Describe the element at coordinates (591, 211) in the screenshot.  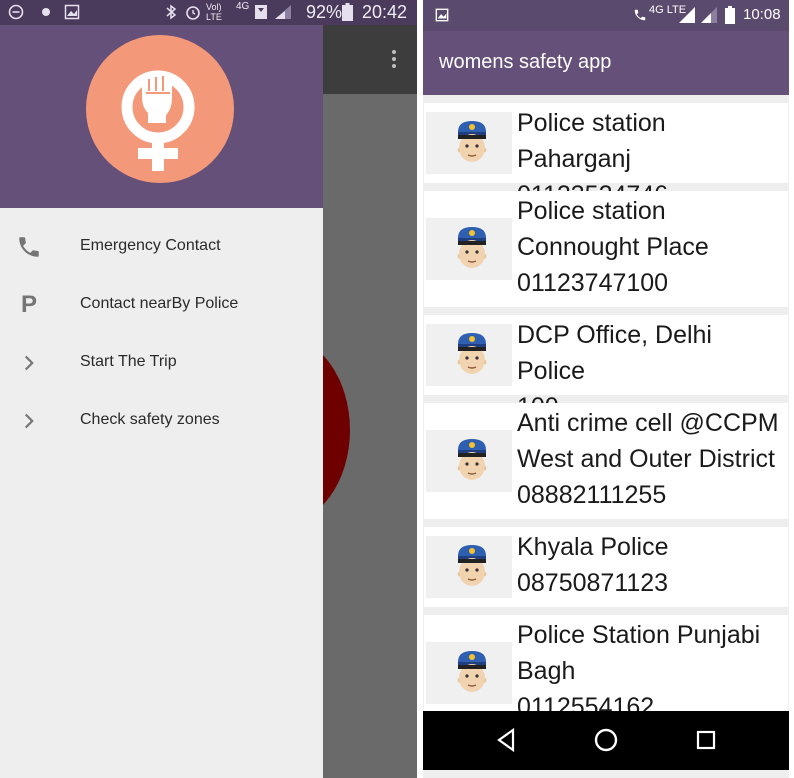
I see `station-name: Police station` at that location.